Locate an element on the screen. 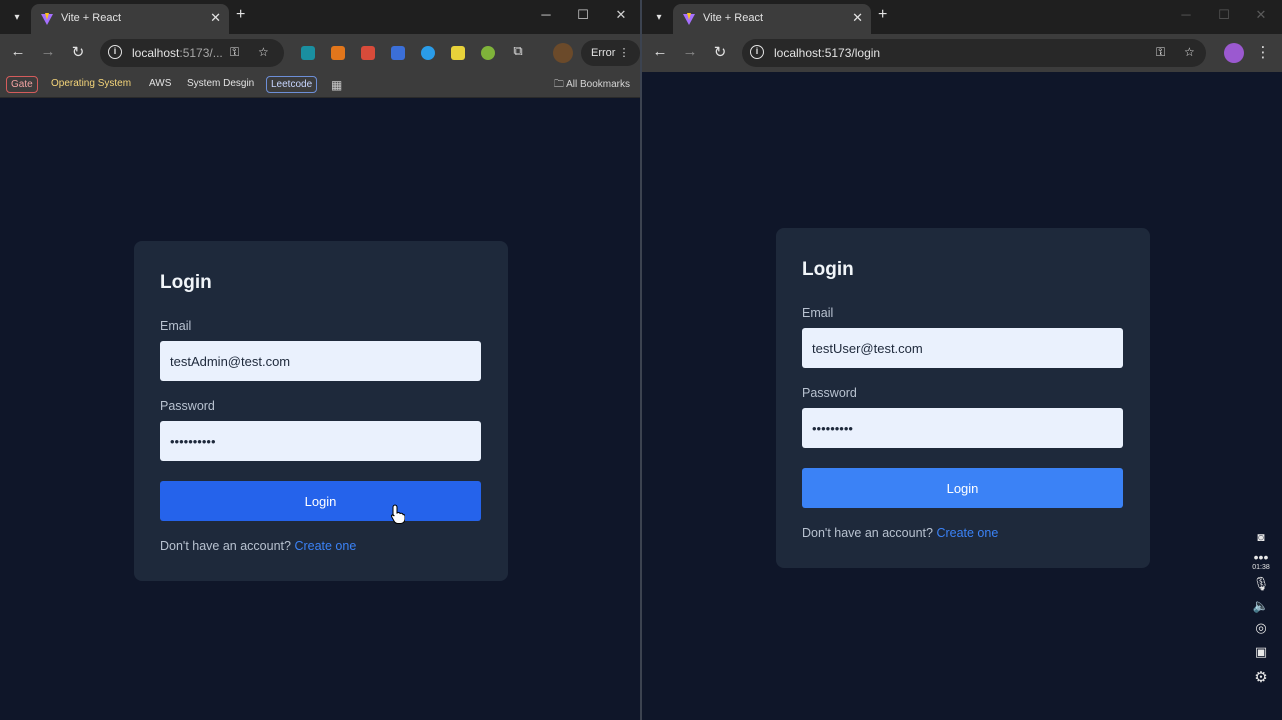 This screenshot has width=1282, height=720. error-label: Error is located at coordinates (603, 53).